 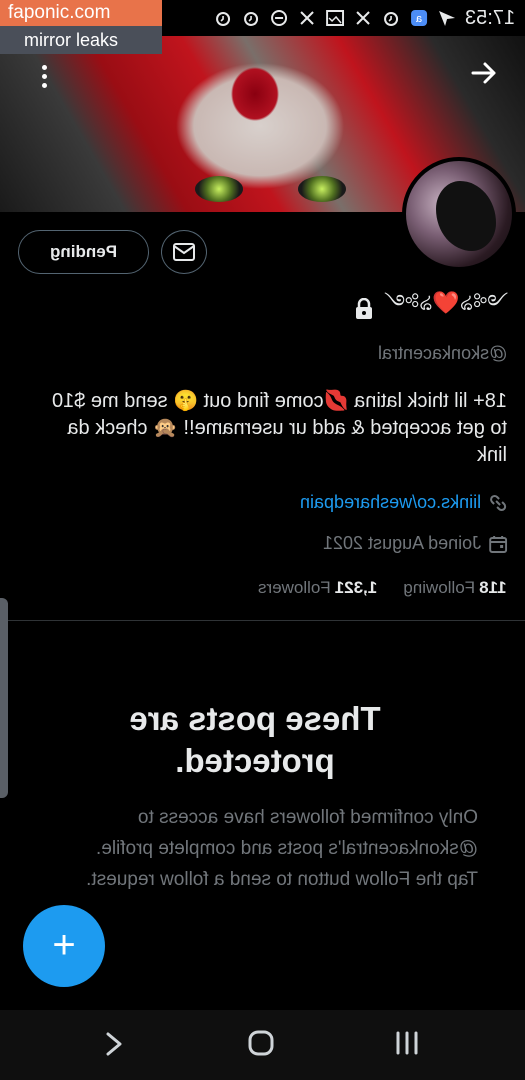 What do you see at coordinates (44, 76) in the screenshot?
I see `more-options-icon` at bounding box center [44, 76].